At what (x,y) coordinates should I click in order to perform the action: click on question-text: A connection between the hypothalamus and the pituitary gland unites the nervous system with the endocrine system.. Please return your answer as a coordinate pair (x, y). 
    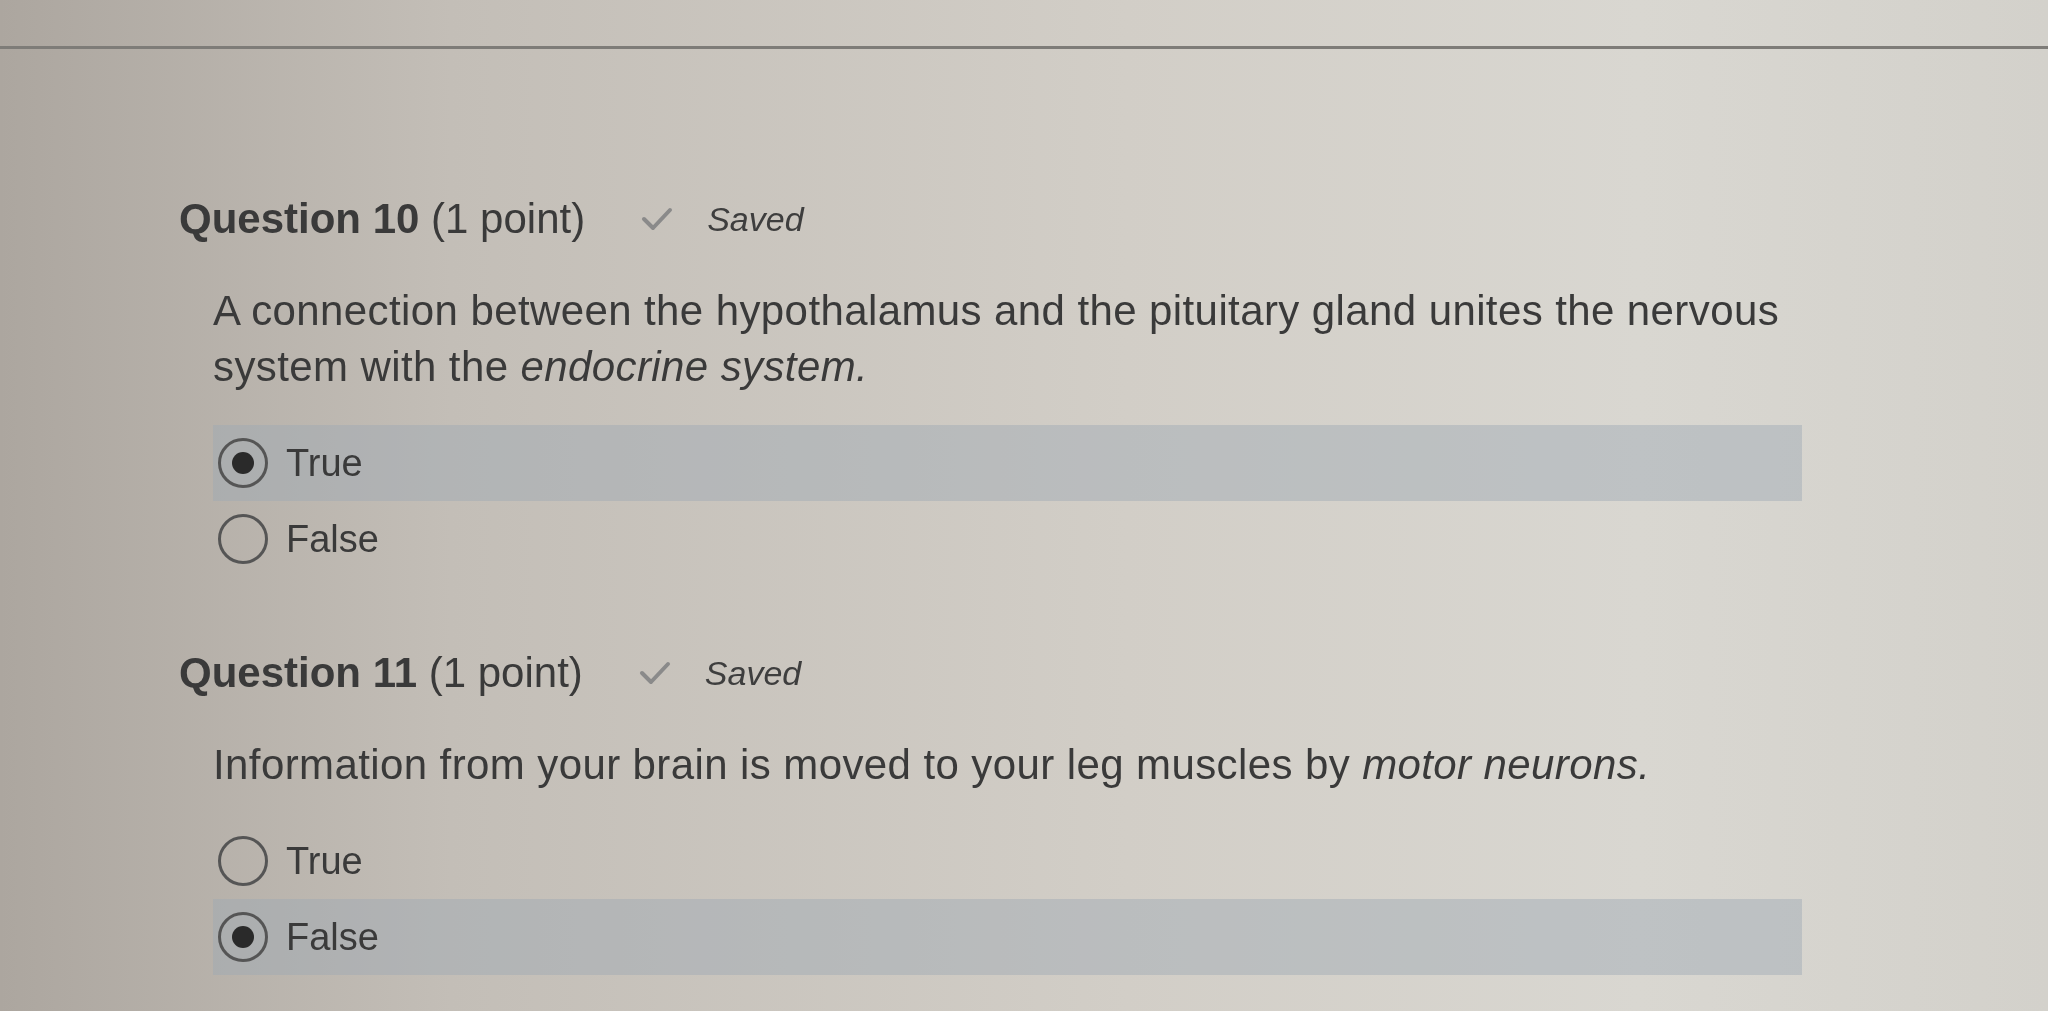
    Looking at the image, I should click on (997, 339).